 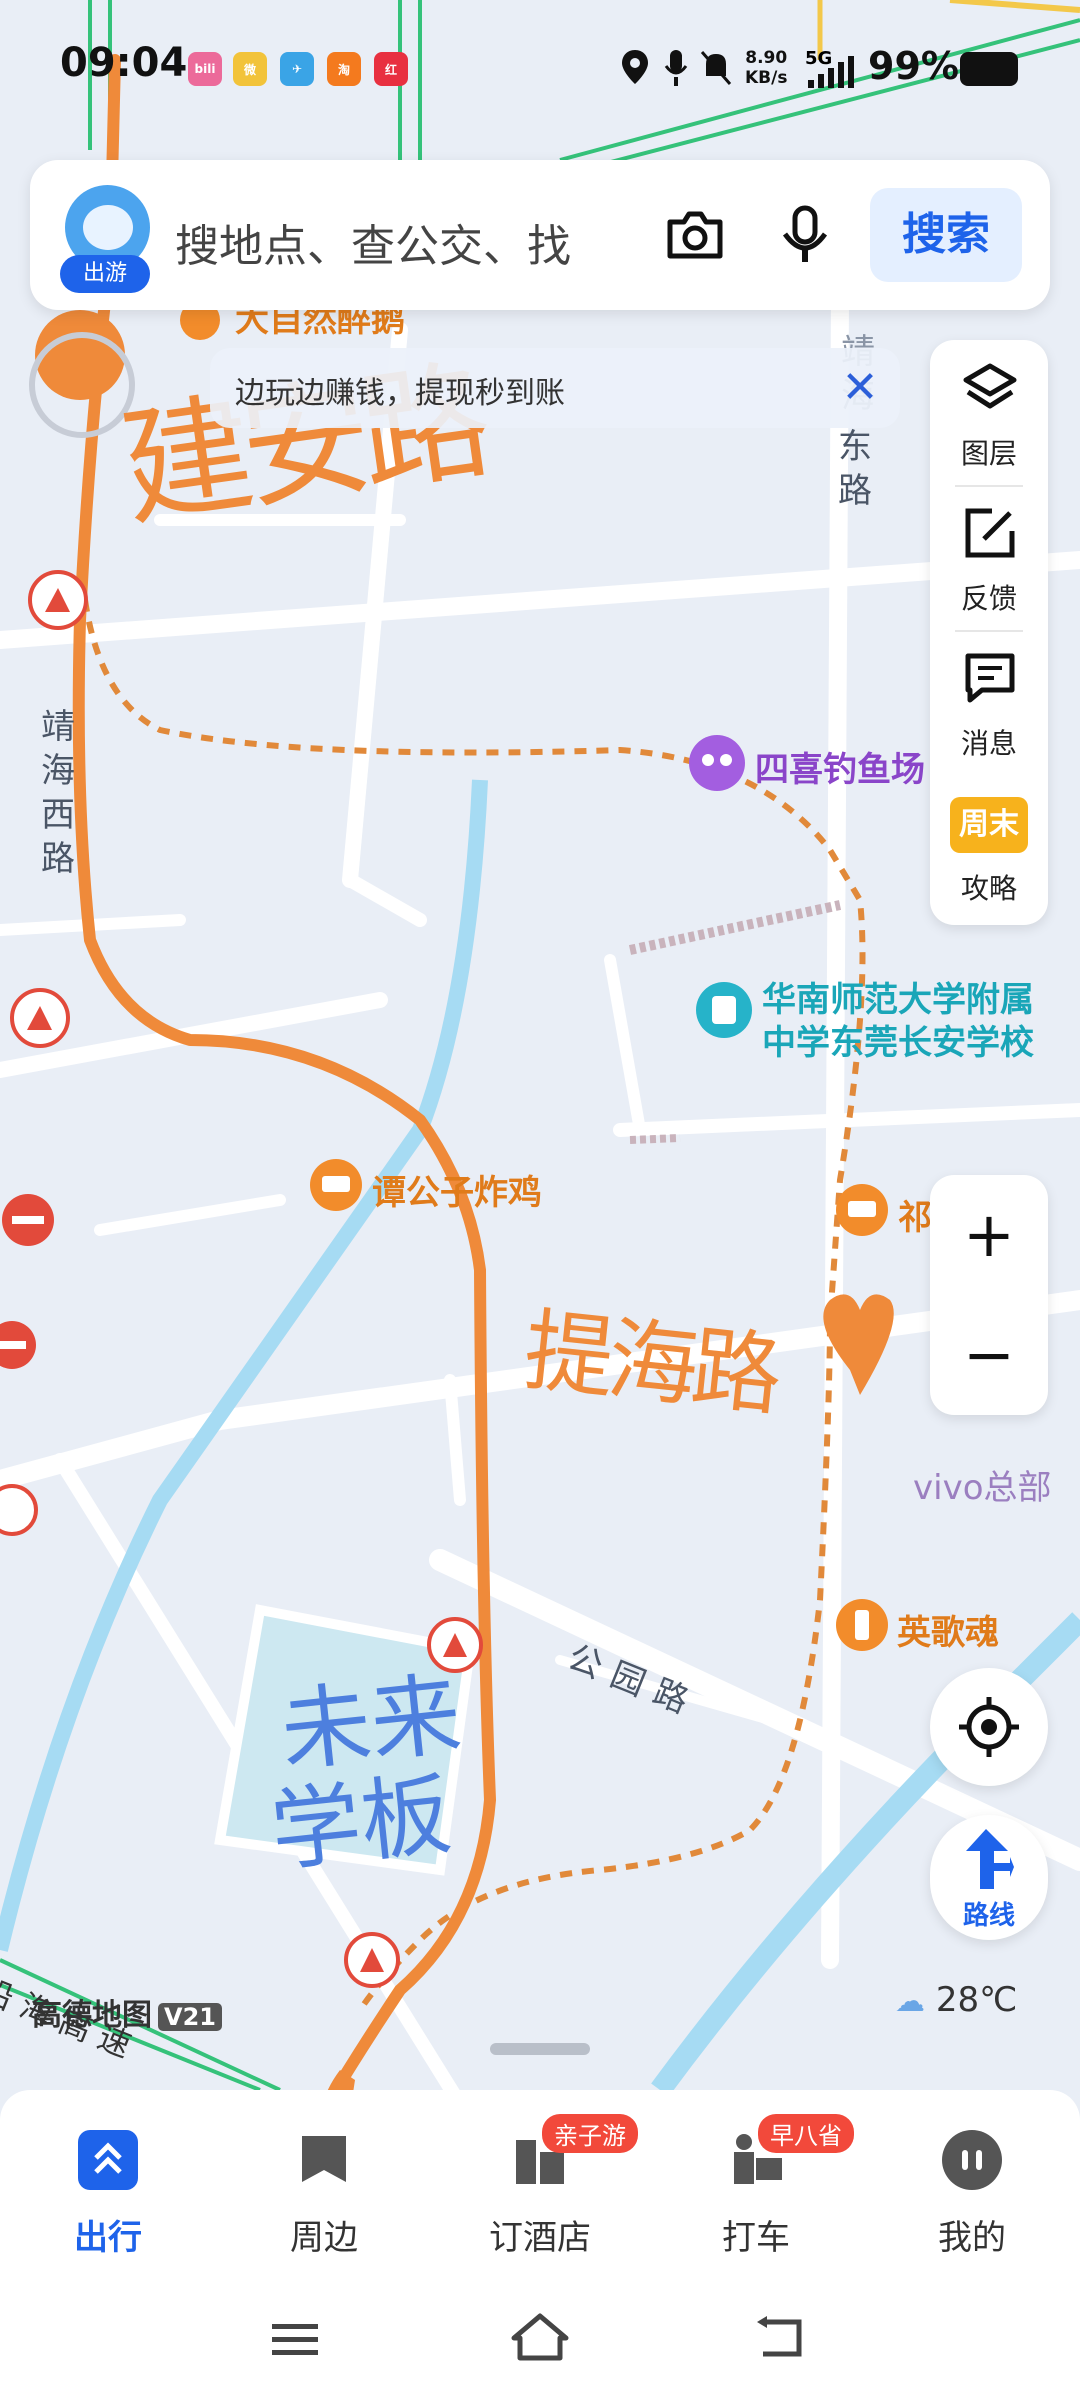 I want to click on search-input: 搜地点、查公交、找, so click(x=410, y=242).